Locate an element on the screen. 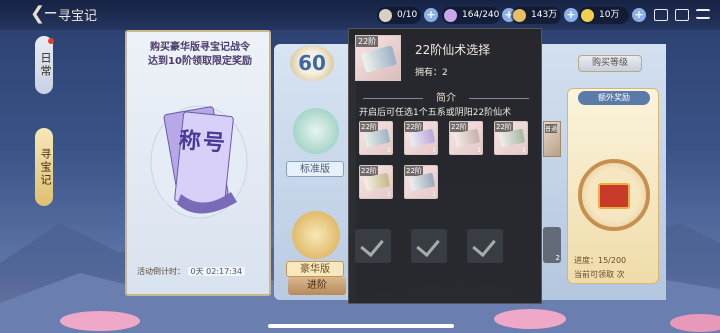 The width and height of the screenshot is (720, 333). extra-rewards-panel: 额外奖励 进度：15/200 当前可领取 次 is located at coordinates (613, 186).